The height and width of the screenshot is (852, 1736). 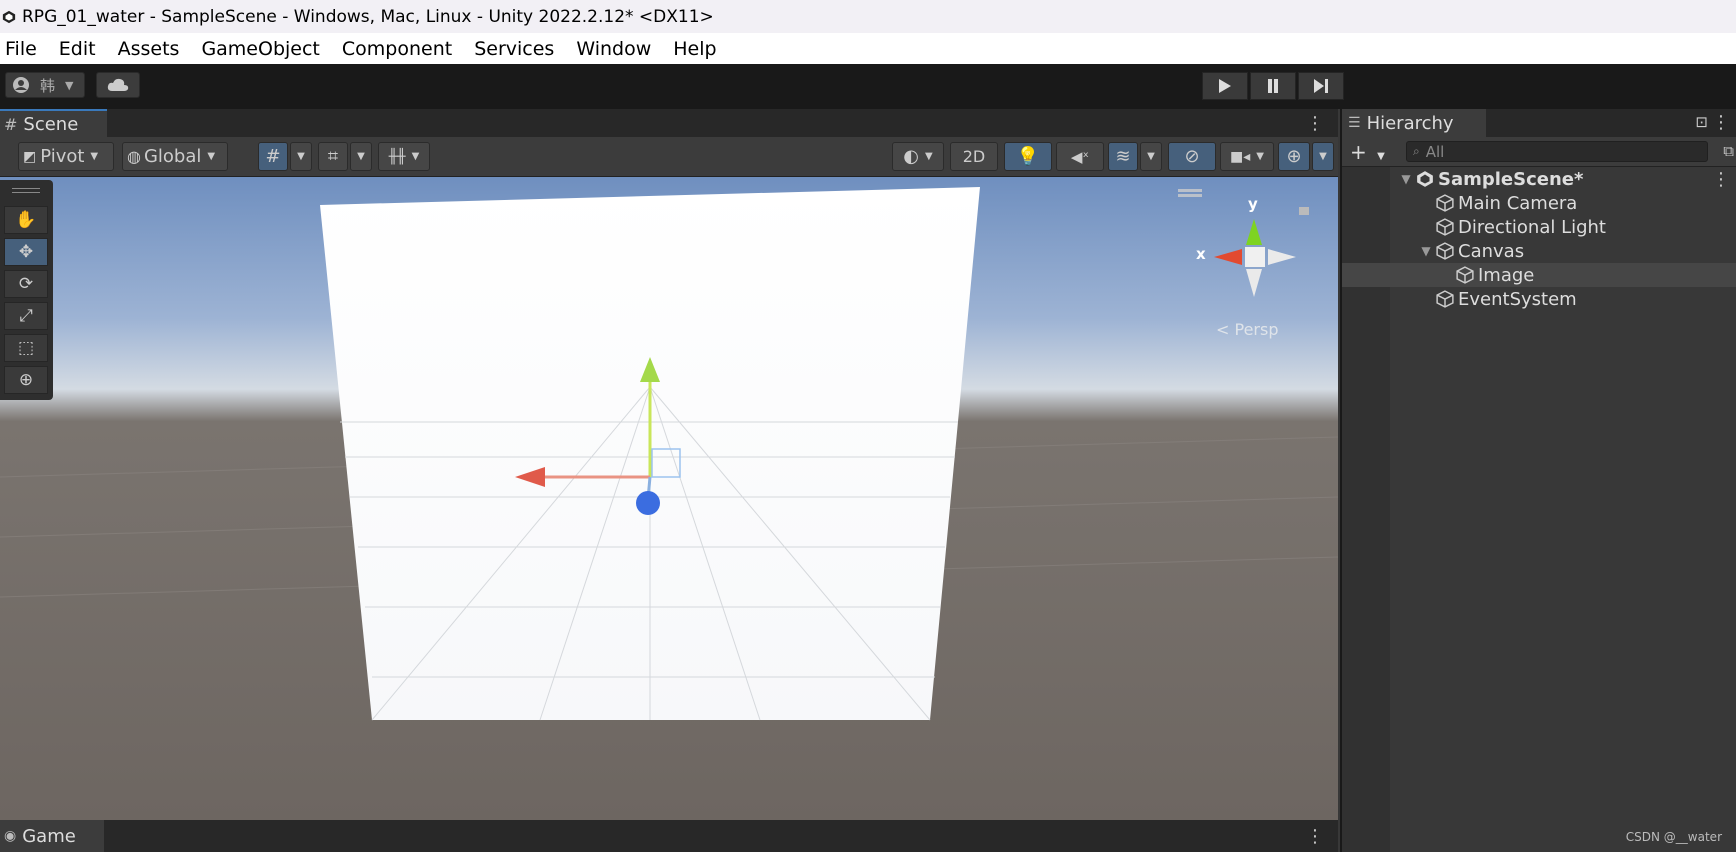 What do you see at coordinates (1367, 152) in the screenshot?
I see `create-dropdown: + ▼` at bounding box center [1367, 152].